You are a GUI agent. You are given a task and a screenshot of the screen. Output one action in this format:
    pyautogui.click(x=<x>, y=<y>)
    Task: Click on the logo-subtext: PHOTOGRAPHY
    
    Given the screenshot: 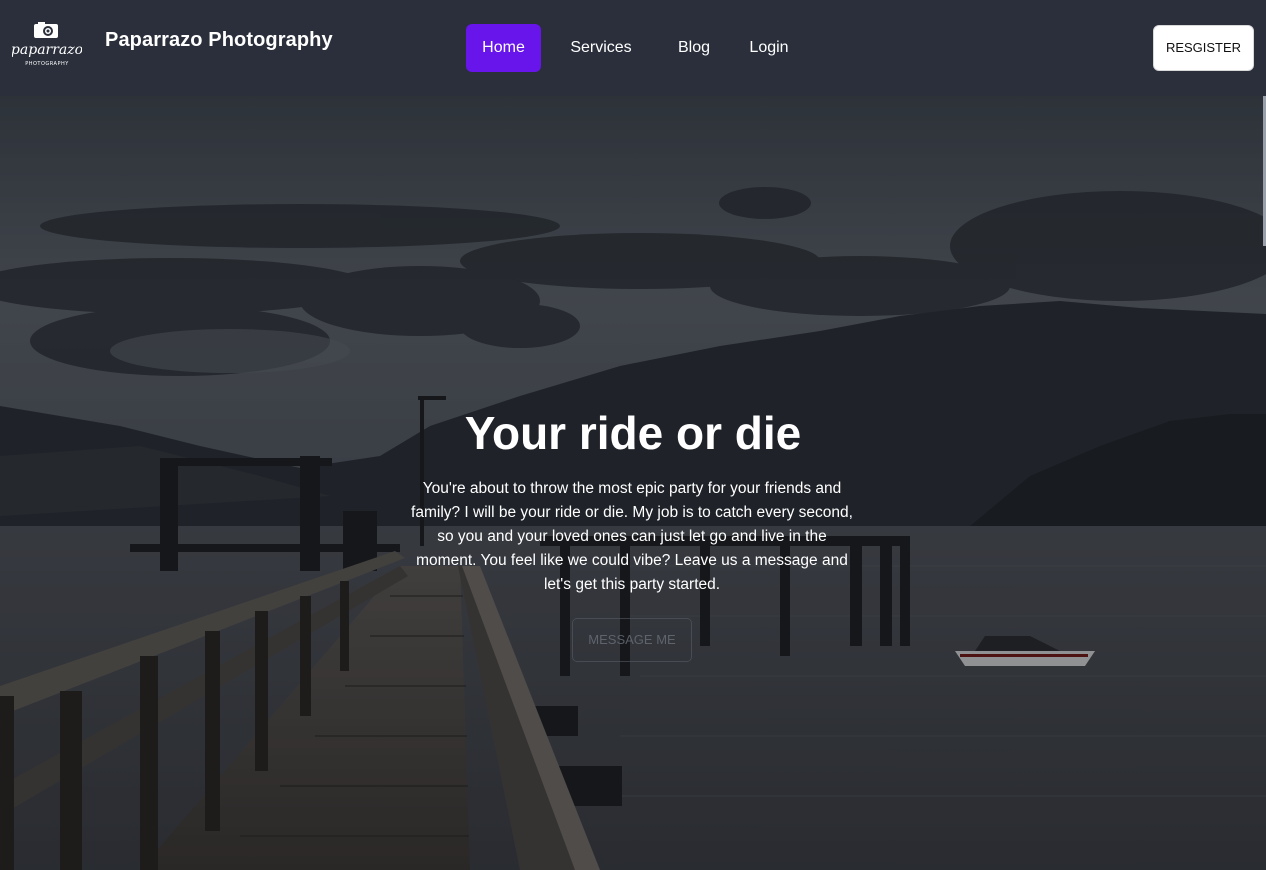 What is the action you would take?
    pyautogui.click(x=47, y=64)
    